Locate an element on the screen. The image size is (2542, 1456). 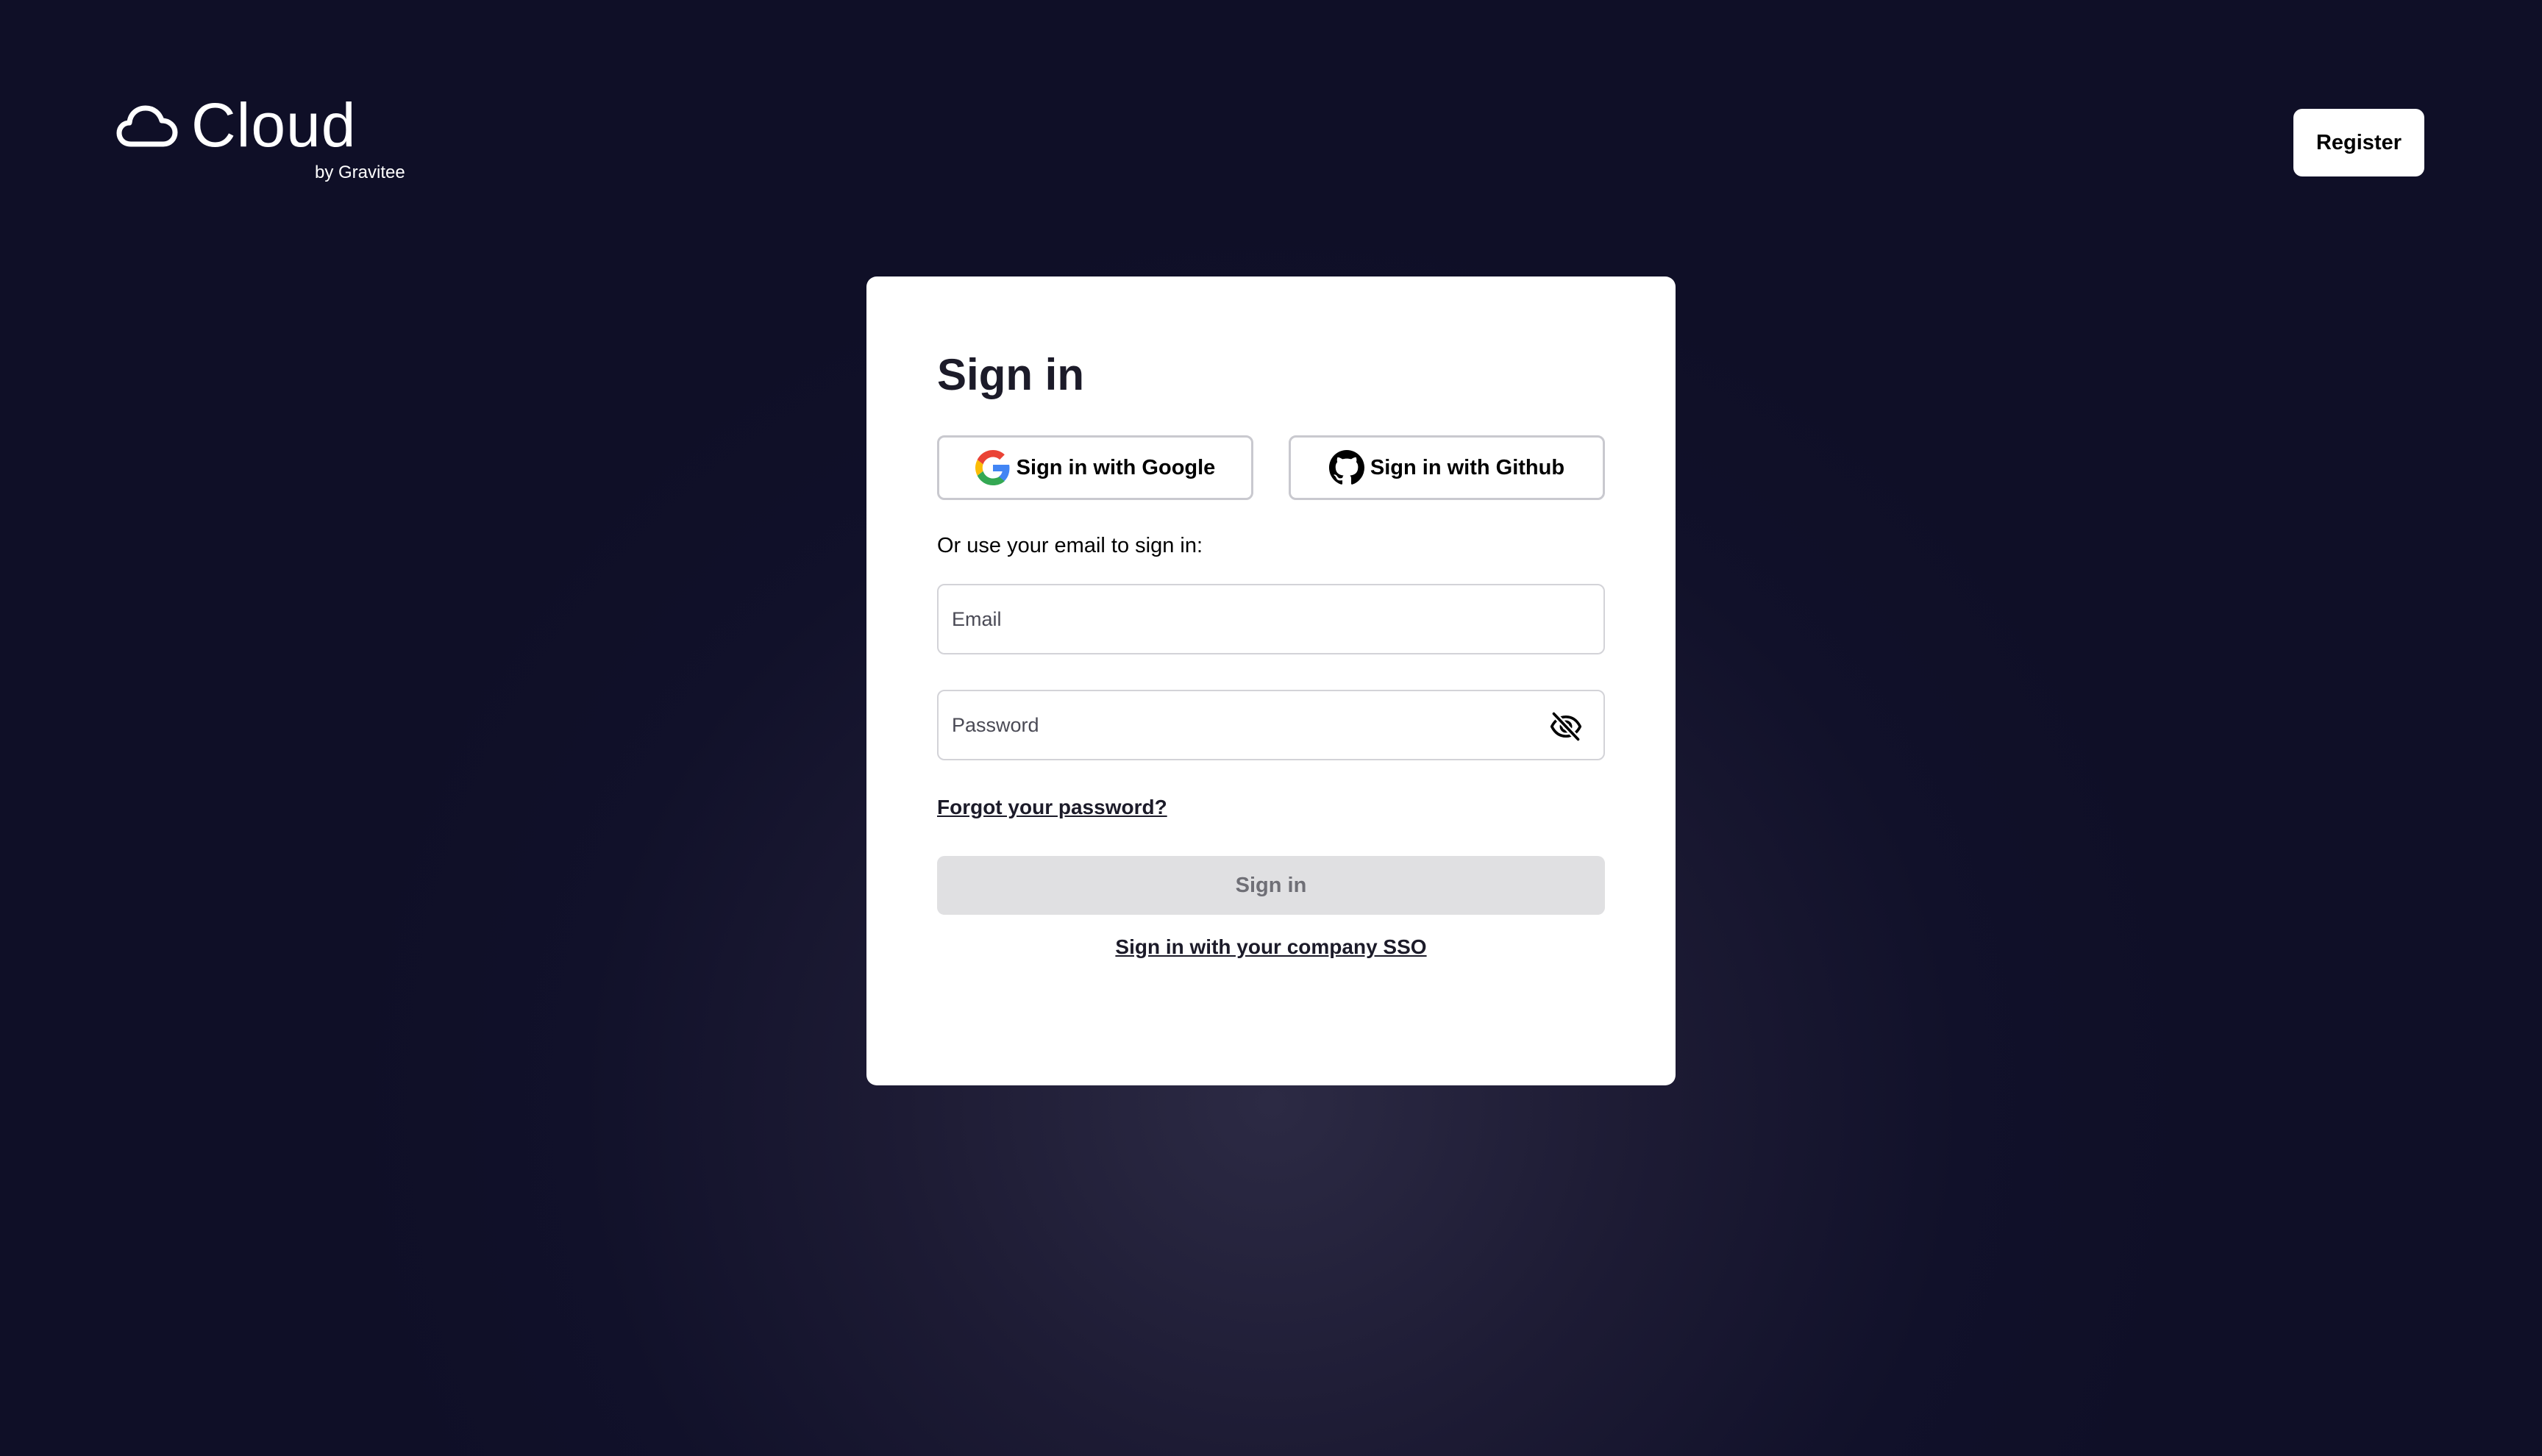
signin-submit-button: Sign in is located at coordinates (1271, 885).